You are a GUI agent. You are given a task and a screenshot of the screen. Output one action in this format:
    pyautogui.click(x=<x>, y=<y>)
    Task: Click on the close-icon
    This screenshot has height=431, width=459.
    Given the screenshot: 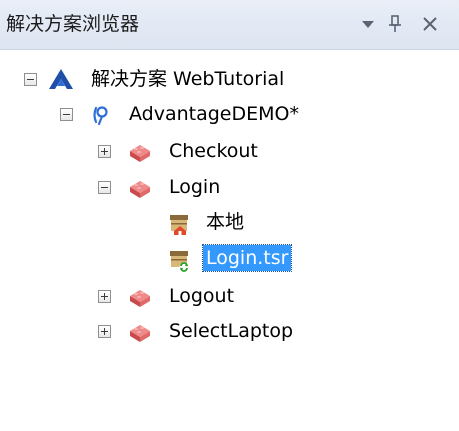 What is the action you would take?
    pyautogui.click(x=430, y=24)
    